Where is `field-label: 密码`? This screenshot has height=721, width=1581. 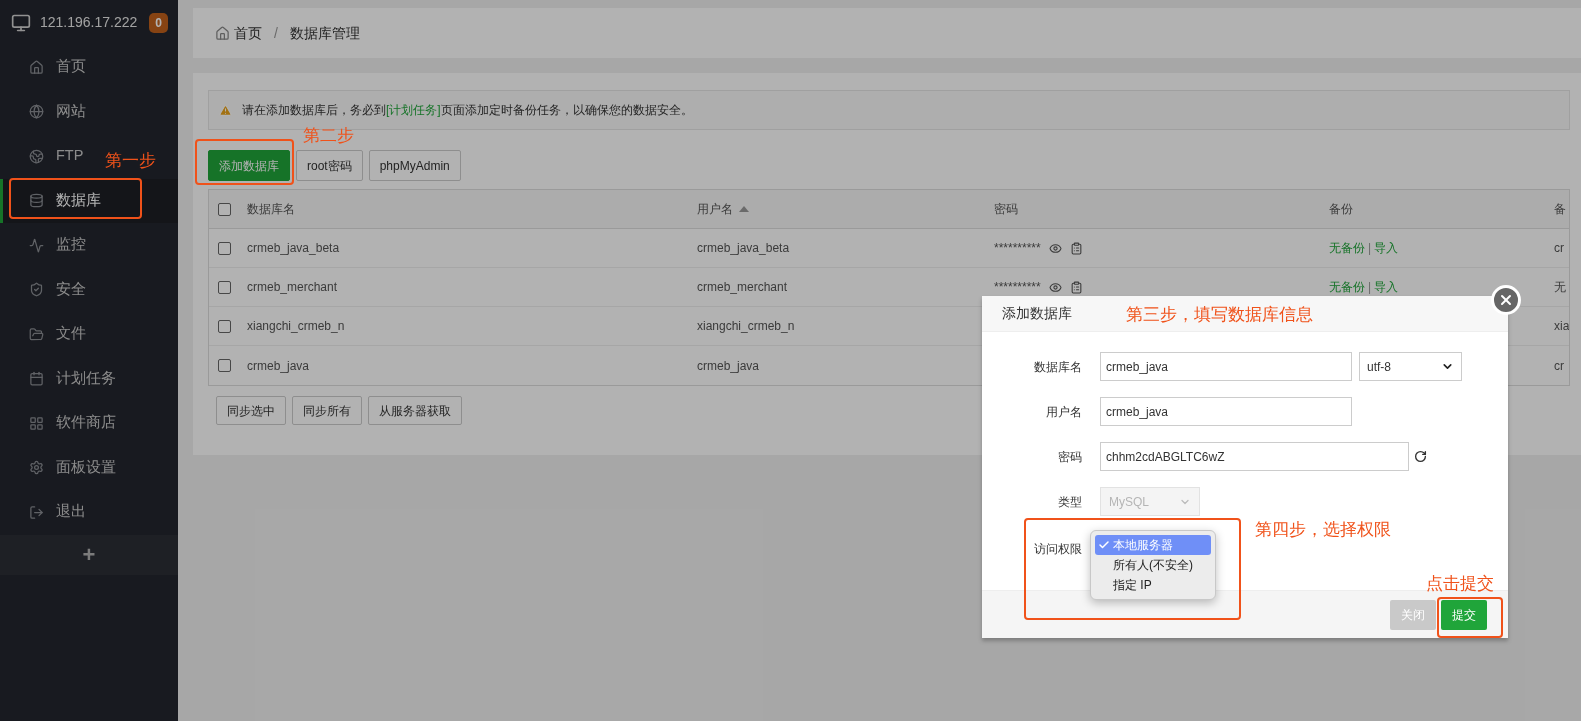 field-label: 密码 is located at coordinates (1069, 457).